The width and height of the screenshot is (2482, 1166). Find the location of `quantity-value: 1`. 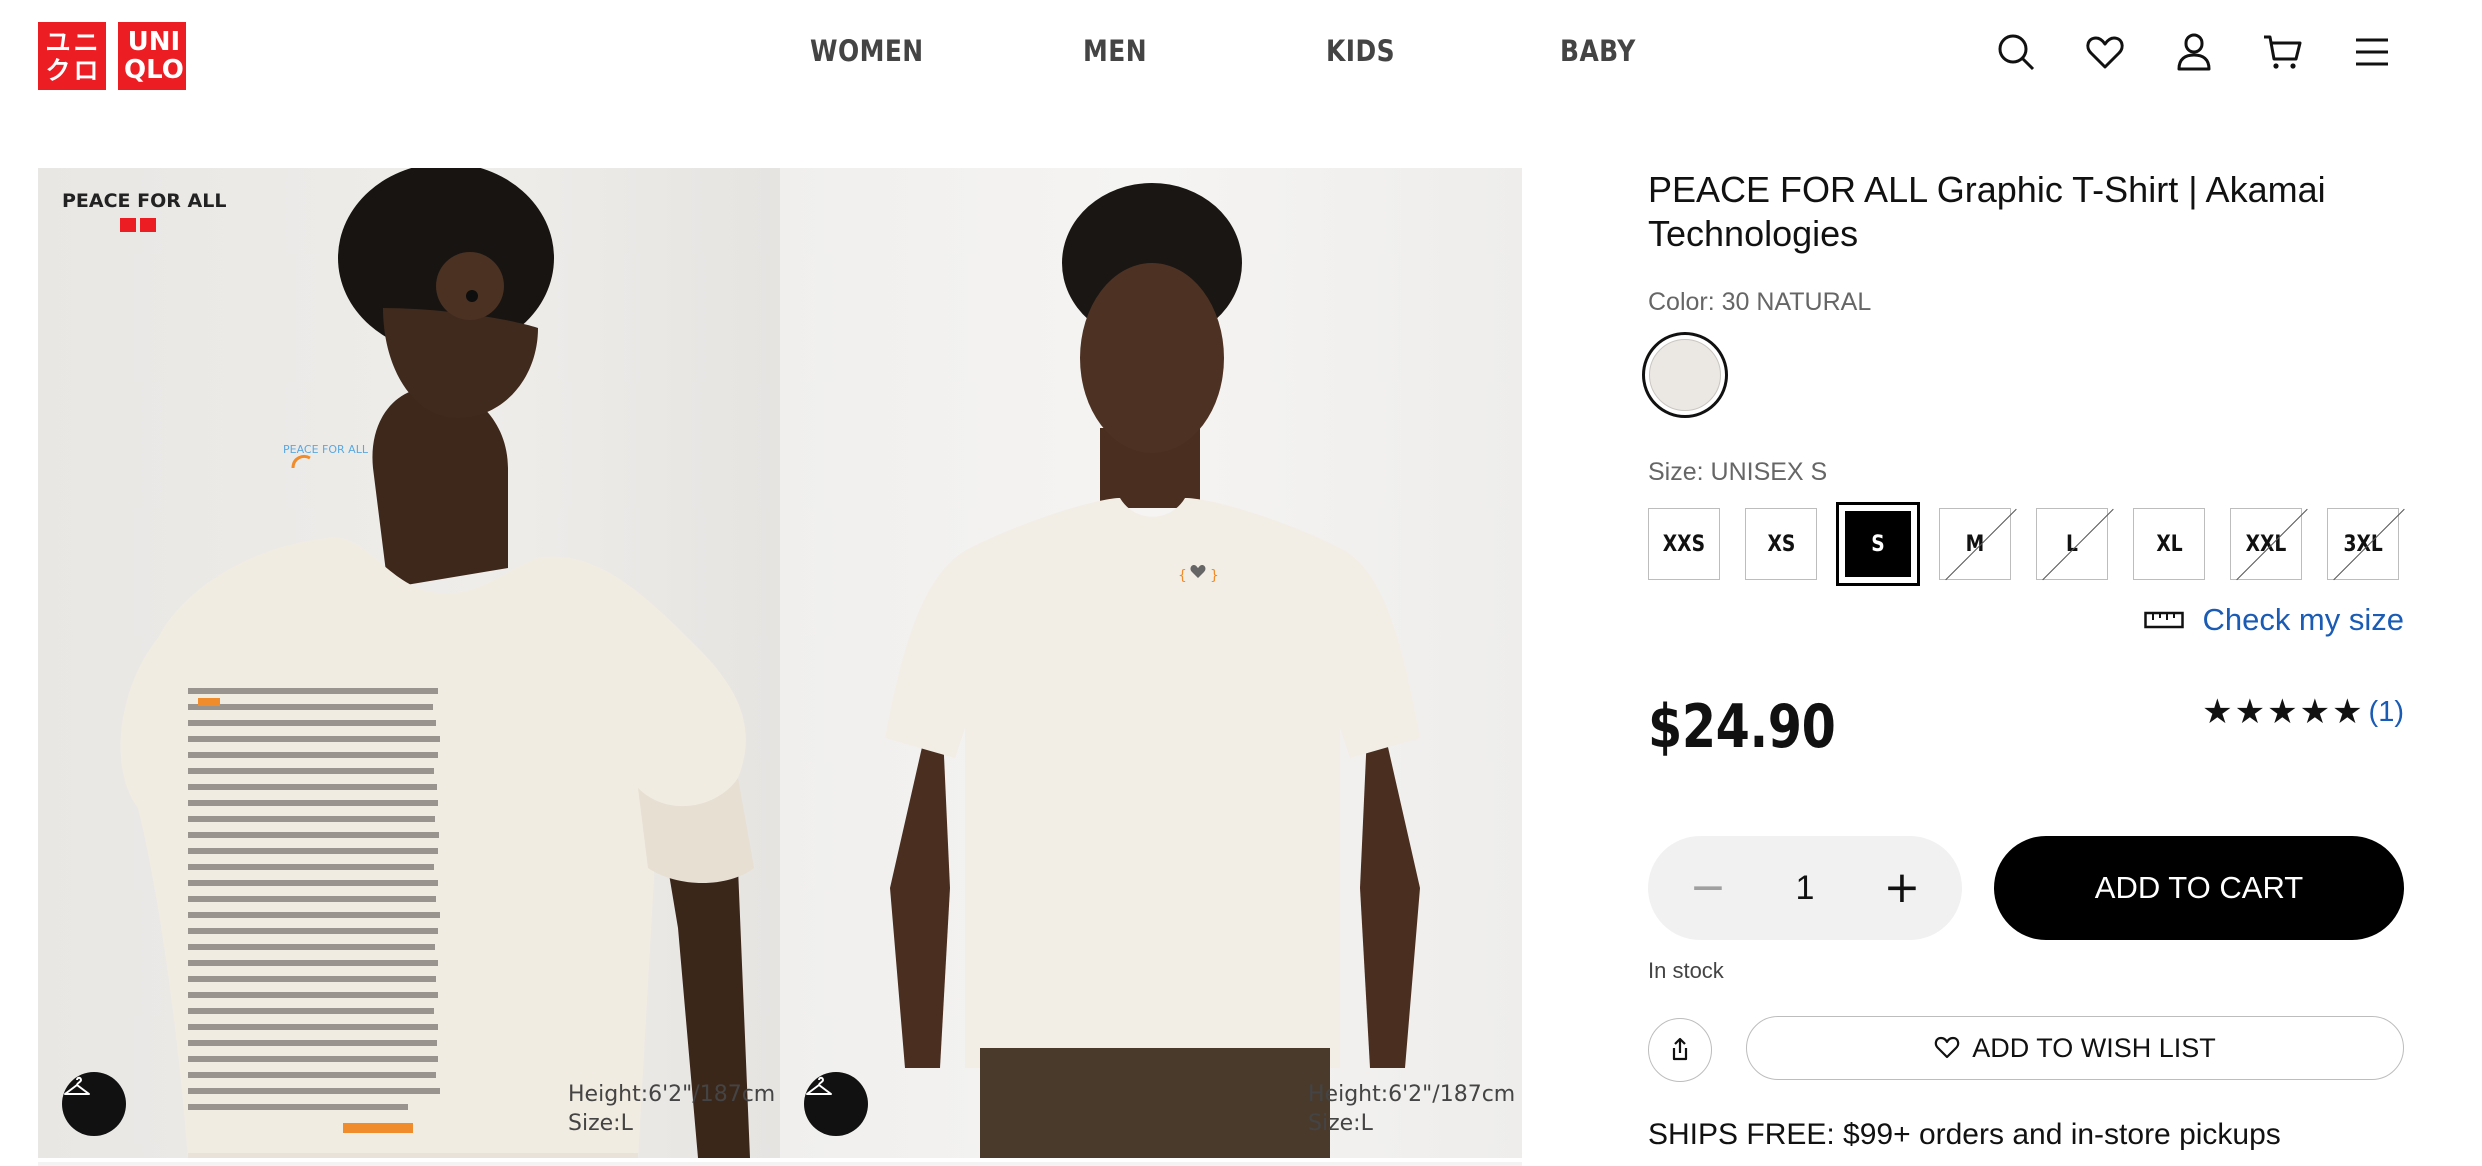

quantity-value: 1 is located at coordinates (1805, 888).